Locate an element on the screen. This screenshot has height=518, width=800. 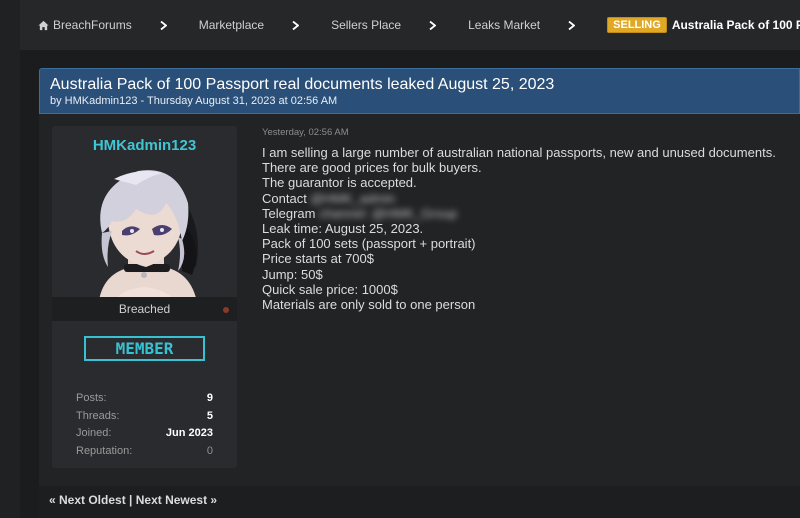
stat-value-threads: 5 is located at coordinates (210, 416).